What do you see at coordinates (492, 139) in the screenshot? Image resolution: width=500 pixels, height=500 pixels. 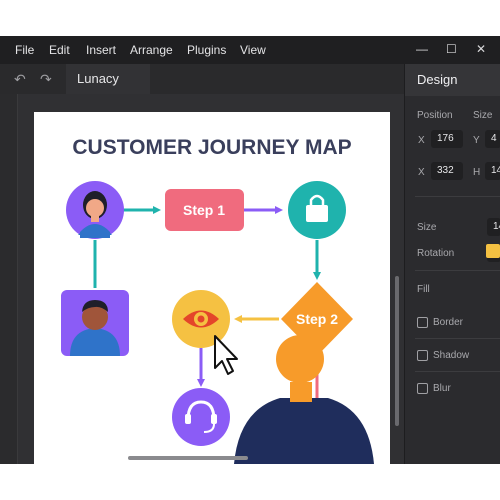 I see `y-position-field: 4` at bounding box center [492, 139].